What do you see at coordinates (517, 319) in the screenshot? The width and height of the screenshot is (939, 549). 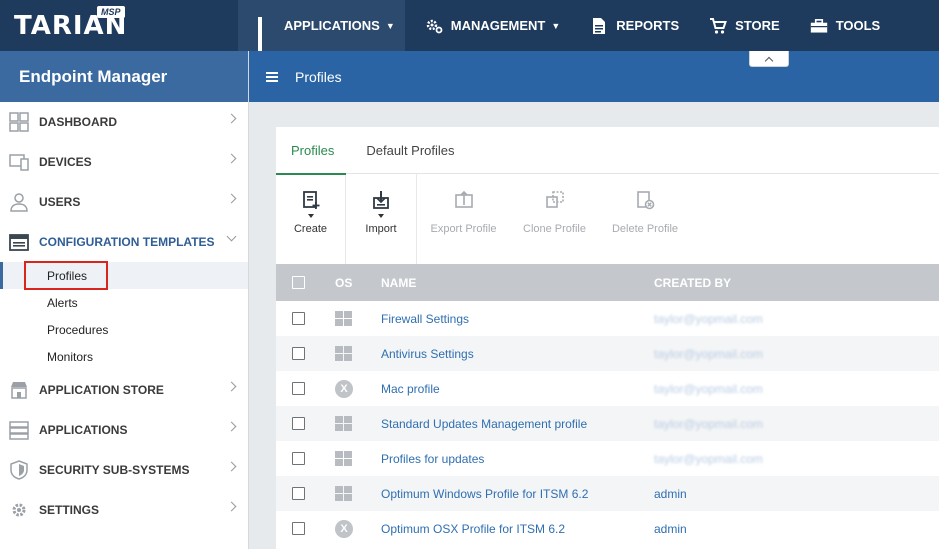 I see `profile-name-link: Firewall Settings` at bounding box center [517, 319].